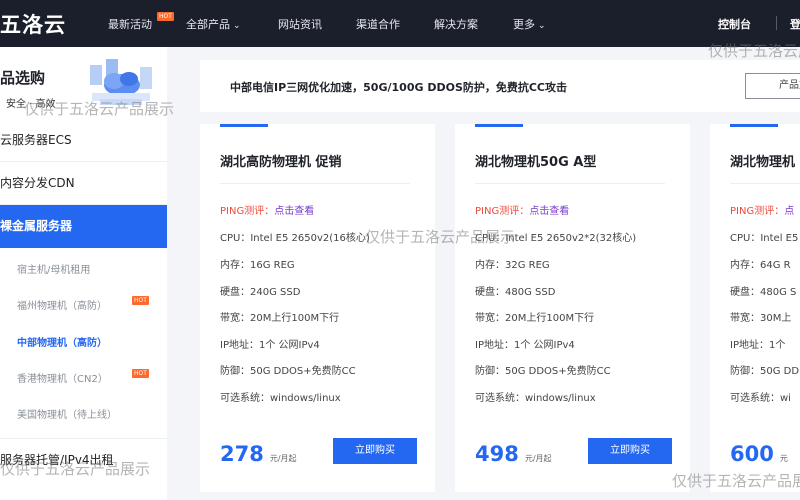 The height and width of the screenshot is (500, 800). I want to click on sidebar-subtitle: 安全 · 高效, so click(31, 104).